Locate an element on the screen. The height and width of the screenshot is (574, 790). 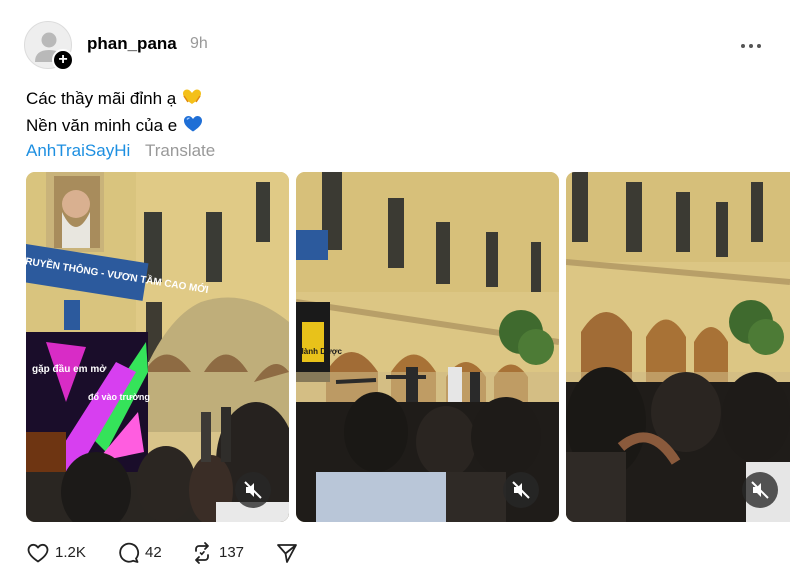
video-screen-lyric-1: gặp đầu em mở is located at coordinates (69, 369).